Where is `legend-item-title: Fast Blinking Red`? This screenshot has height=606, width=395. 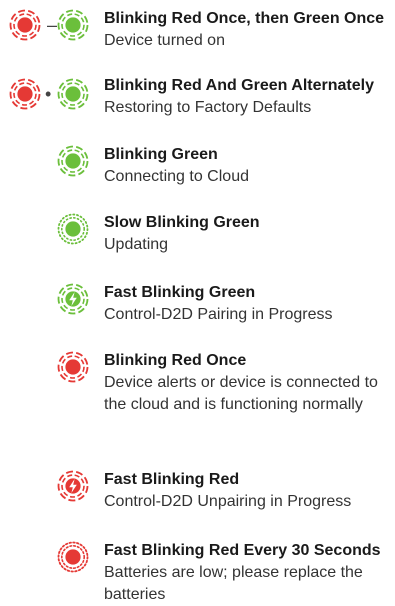 legend-item-title: Fast Blinking Red is located at coordinates (172, 479).